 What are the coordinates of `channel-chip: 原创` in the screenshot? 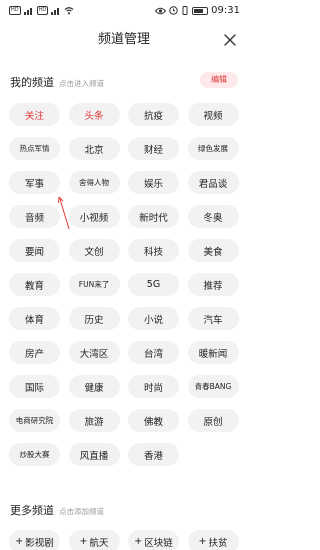 It's located at (213, 420).